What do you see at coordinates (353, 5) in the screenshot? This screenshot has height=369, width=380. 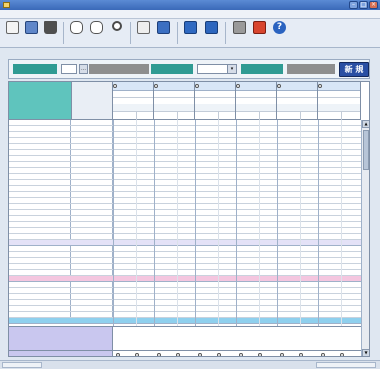 I see `minimize-button: –` at bounding box center [353, 5].